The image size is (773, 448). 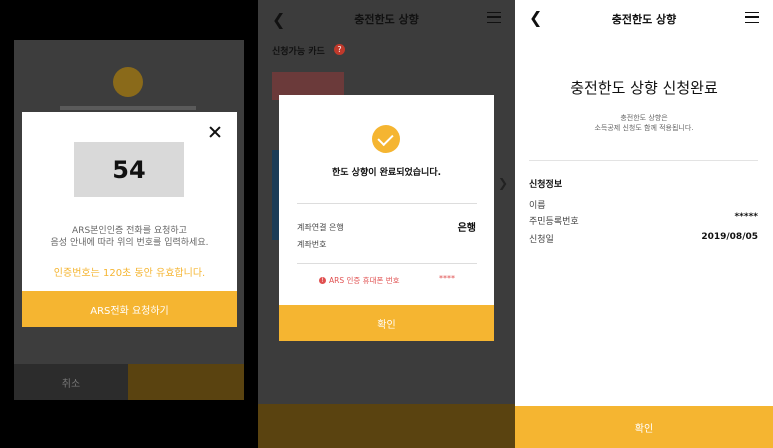 What do you see at coordinates (129, 243) in the screenshot?
I see `auth-description-line2: 음성 안내에 따라 위의 번호를 입력하세요.` at bounding box center [129, 243].